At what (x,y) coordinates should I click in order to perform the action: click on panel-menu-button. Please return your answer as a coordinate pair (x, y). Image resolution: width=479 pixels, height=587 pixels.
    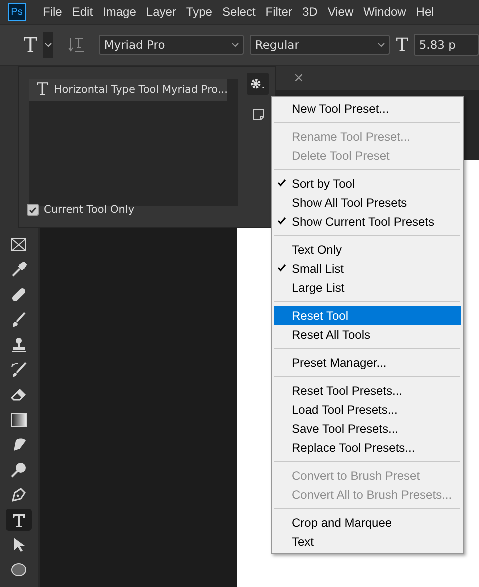
    Looking at the image, I should click on (258, 84).